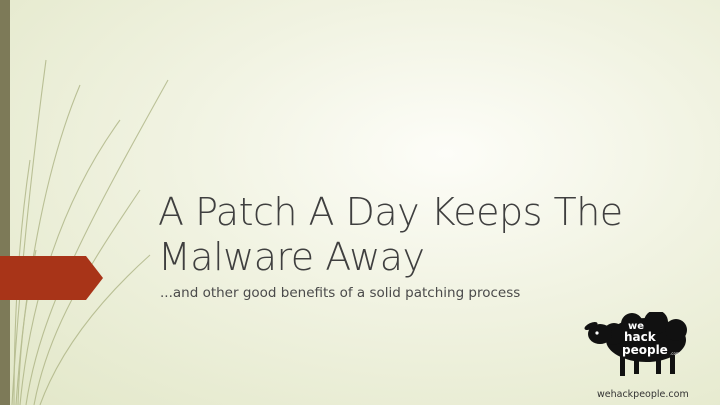 This screenshot has width=720, height=405. Describe the element at coordinates (675, 353) in the screenshot. I see `logo-text-suffix: .com` at that location.